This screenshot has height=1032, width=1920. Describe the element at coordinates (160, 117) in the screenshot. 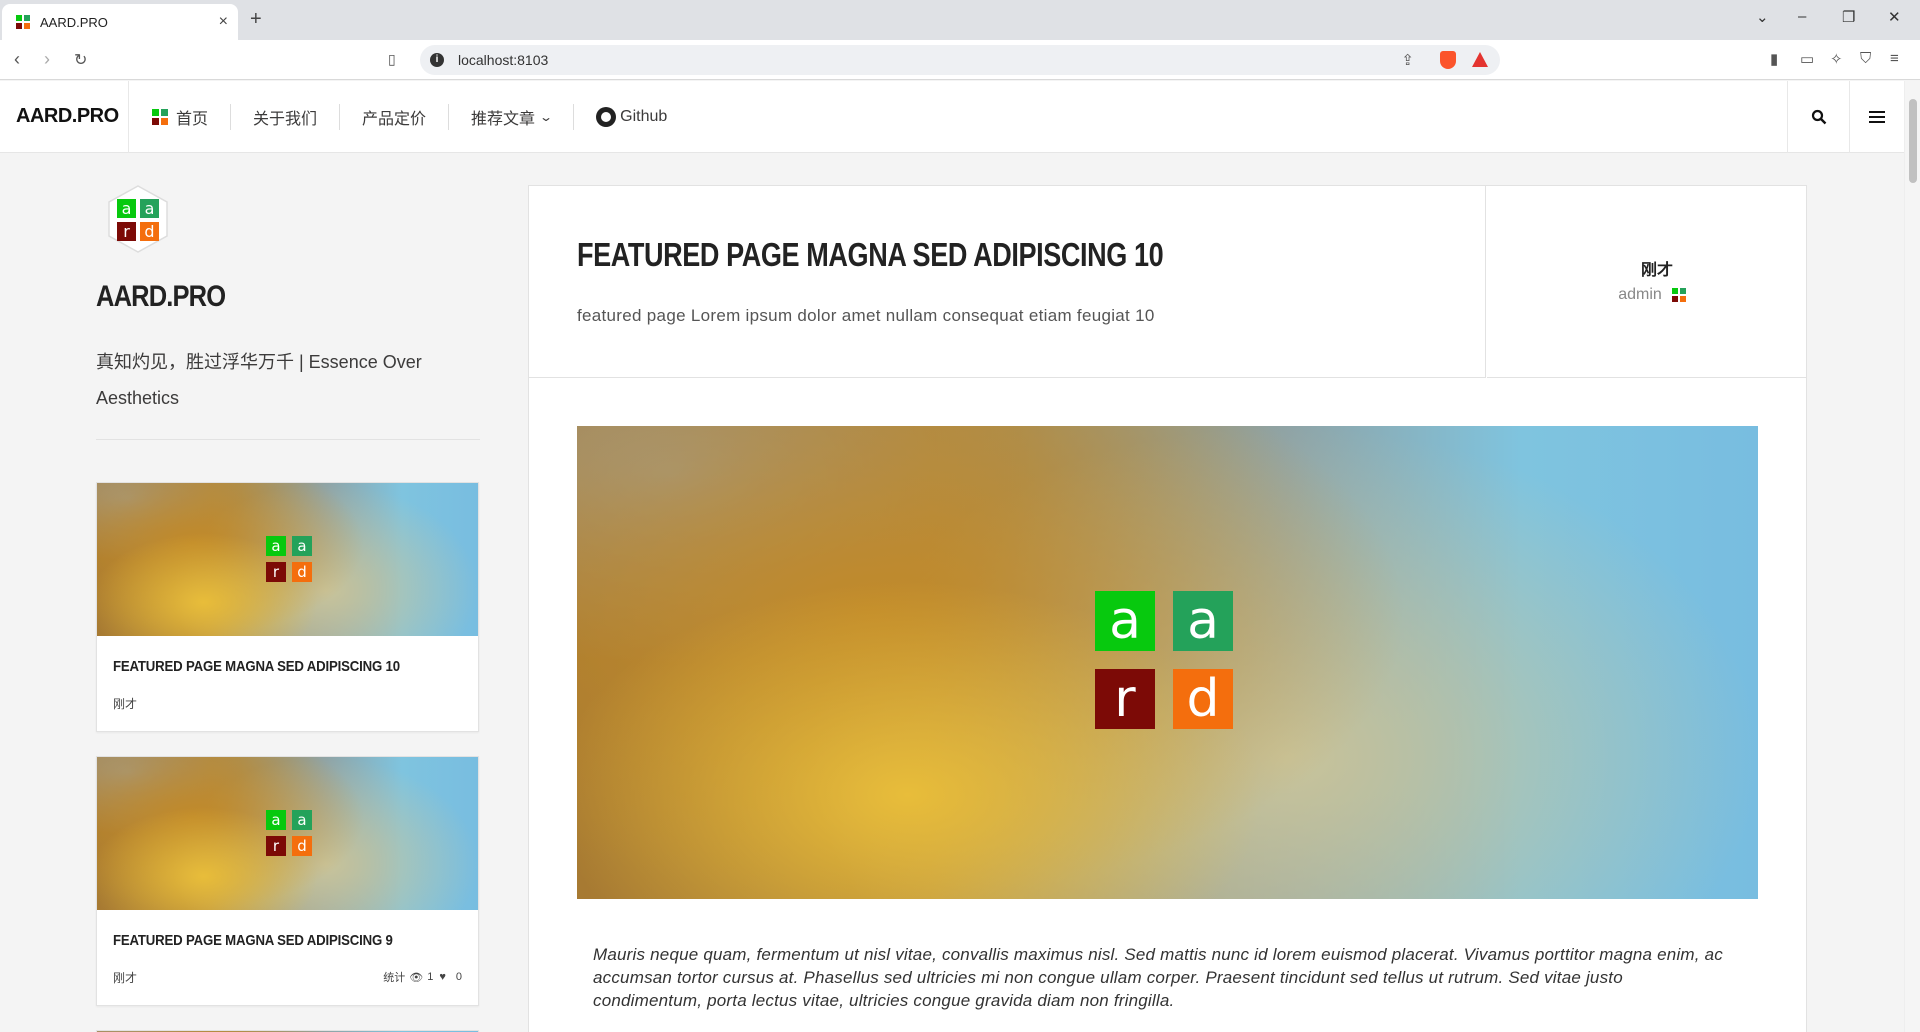

I see `home-logo-icon` at that location.